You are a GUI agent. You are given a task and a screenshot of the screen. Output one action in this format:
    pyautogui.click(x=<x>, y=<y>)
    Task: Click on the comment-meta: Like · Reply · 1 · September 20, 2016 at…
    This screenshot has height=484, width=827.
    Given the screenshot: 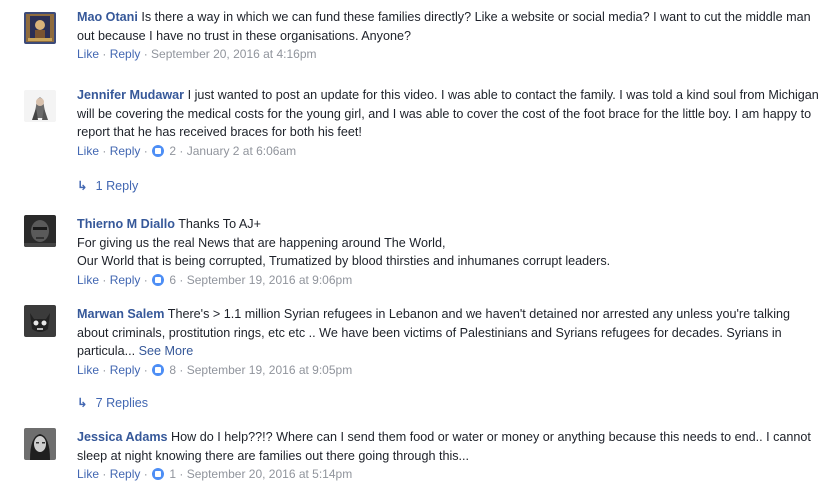 What is the action you would take?
    pyautogui.click(x=448, y=474)
    